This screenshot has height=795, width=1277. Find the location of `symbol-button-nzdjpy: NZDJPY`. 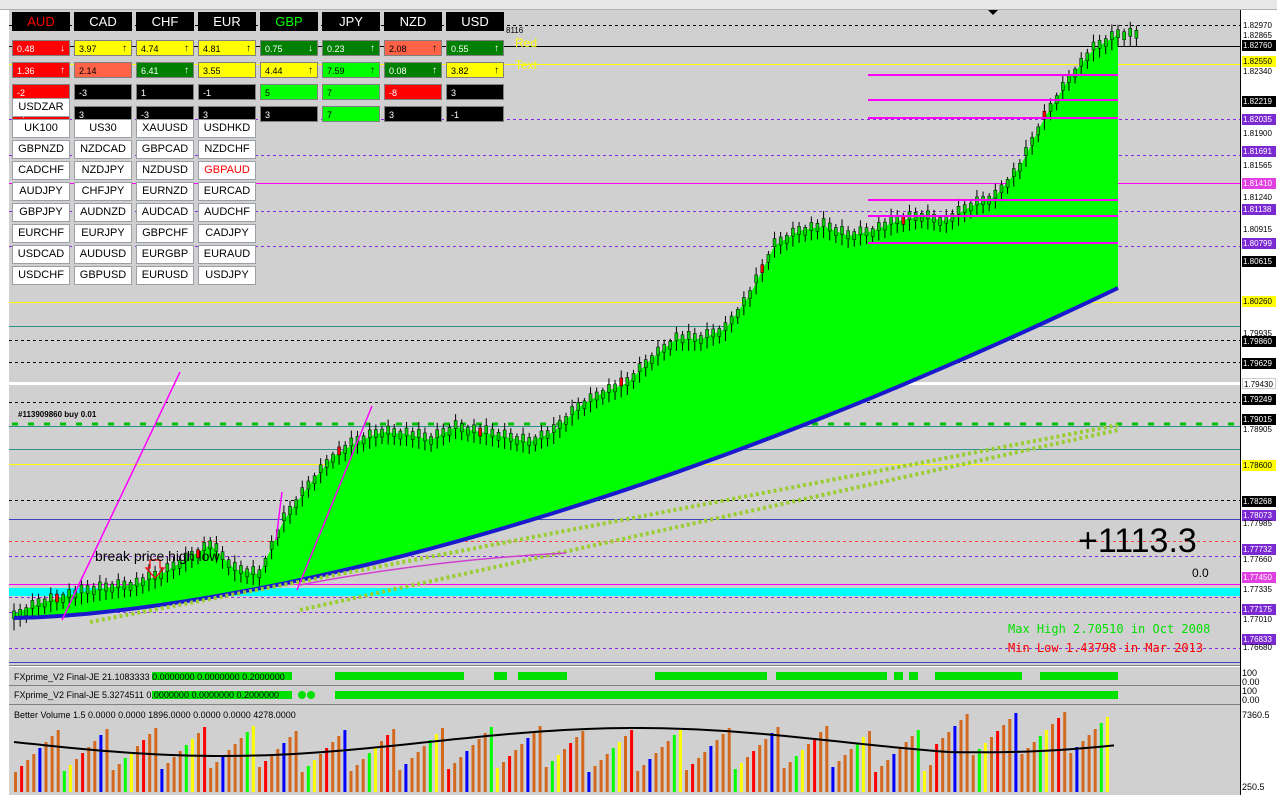

symbol-button-nzdjpy: NZDJPY is located at coordinates (103, 170).